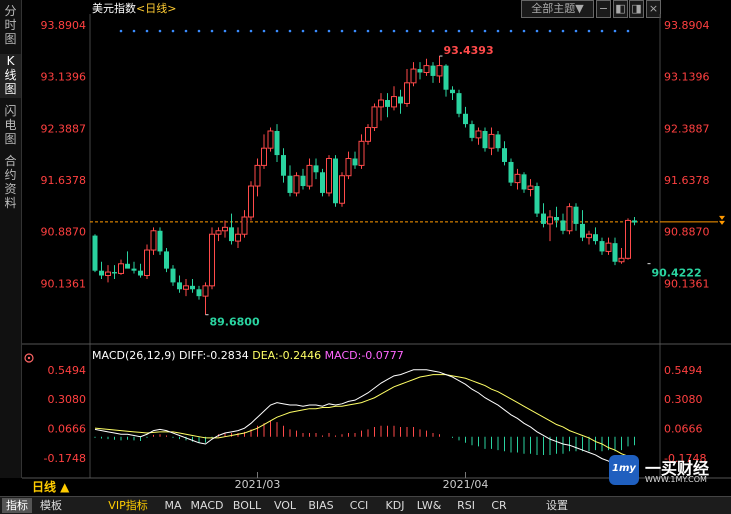 The width and height of the screenshot is (731, 514). What do you see at coordinates (17, 505) in the screenshot?
I see `bottom-tab-0: 指标` at bounding box center [17, 505].